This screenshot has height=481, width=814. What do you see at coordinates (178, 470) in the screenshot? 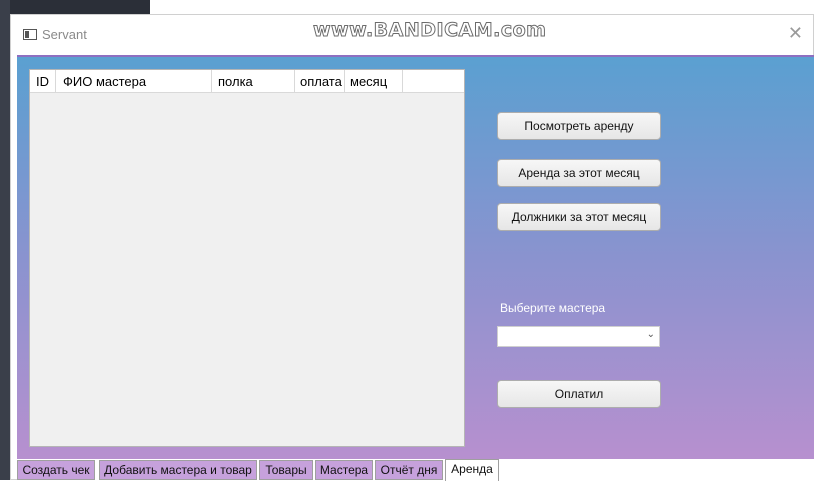
I see `tab-add-master-and-product: Добавить мастера и товар` at bounding box center [178, 470].